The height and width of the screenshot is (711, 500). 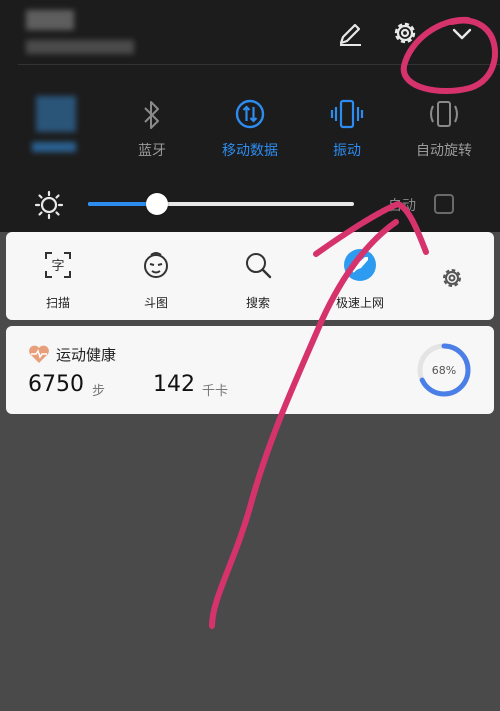 What do you see at coordinates (86, 355) in the screenshot?
I see `health-title: 运动健康` at bounding box center [86, 355].